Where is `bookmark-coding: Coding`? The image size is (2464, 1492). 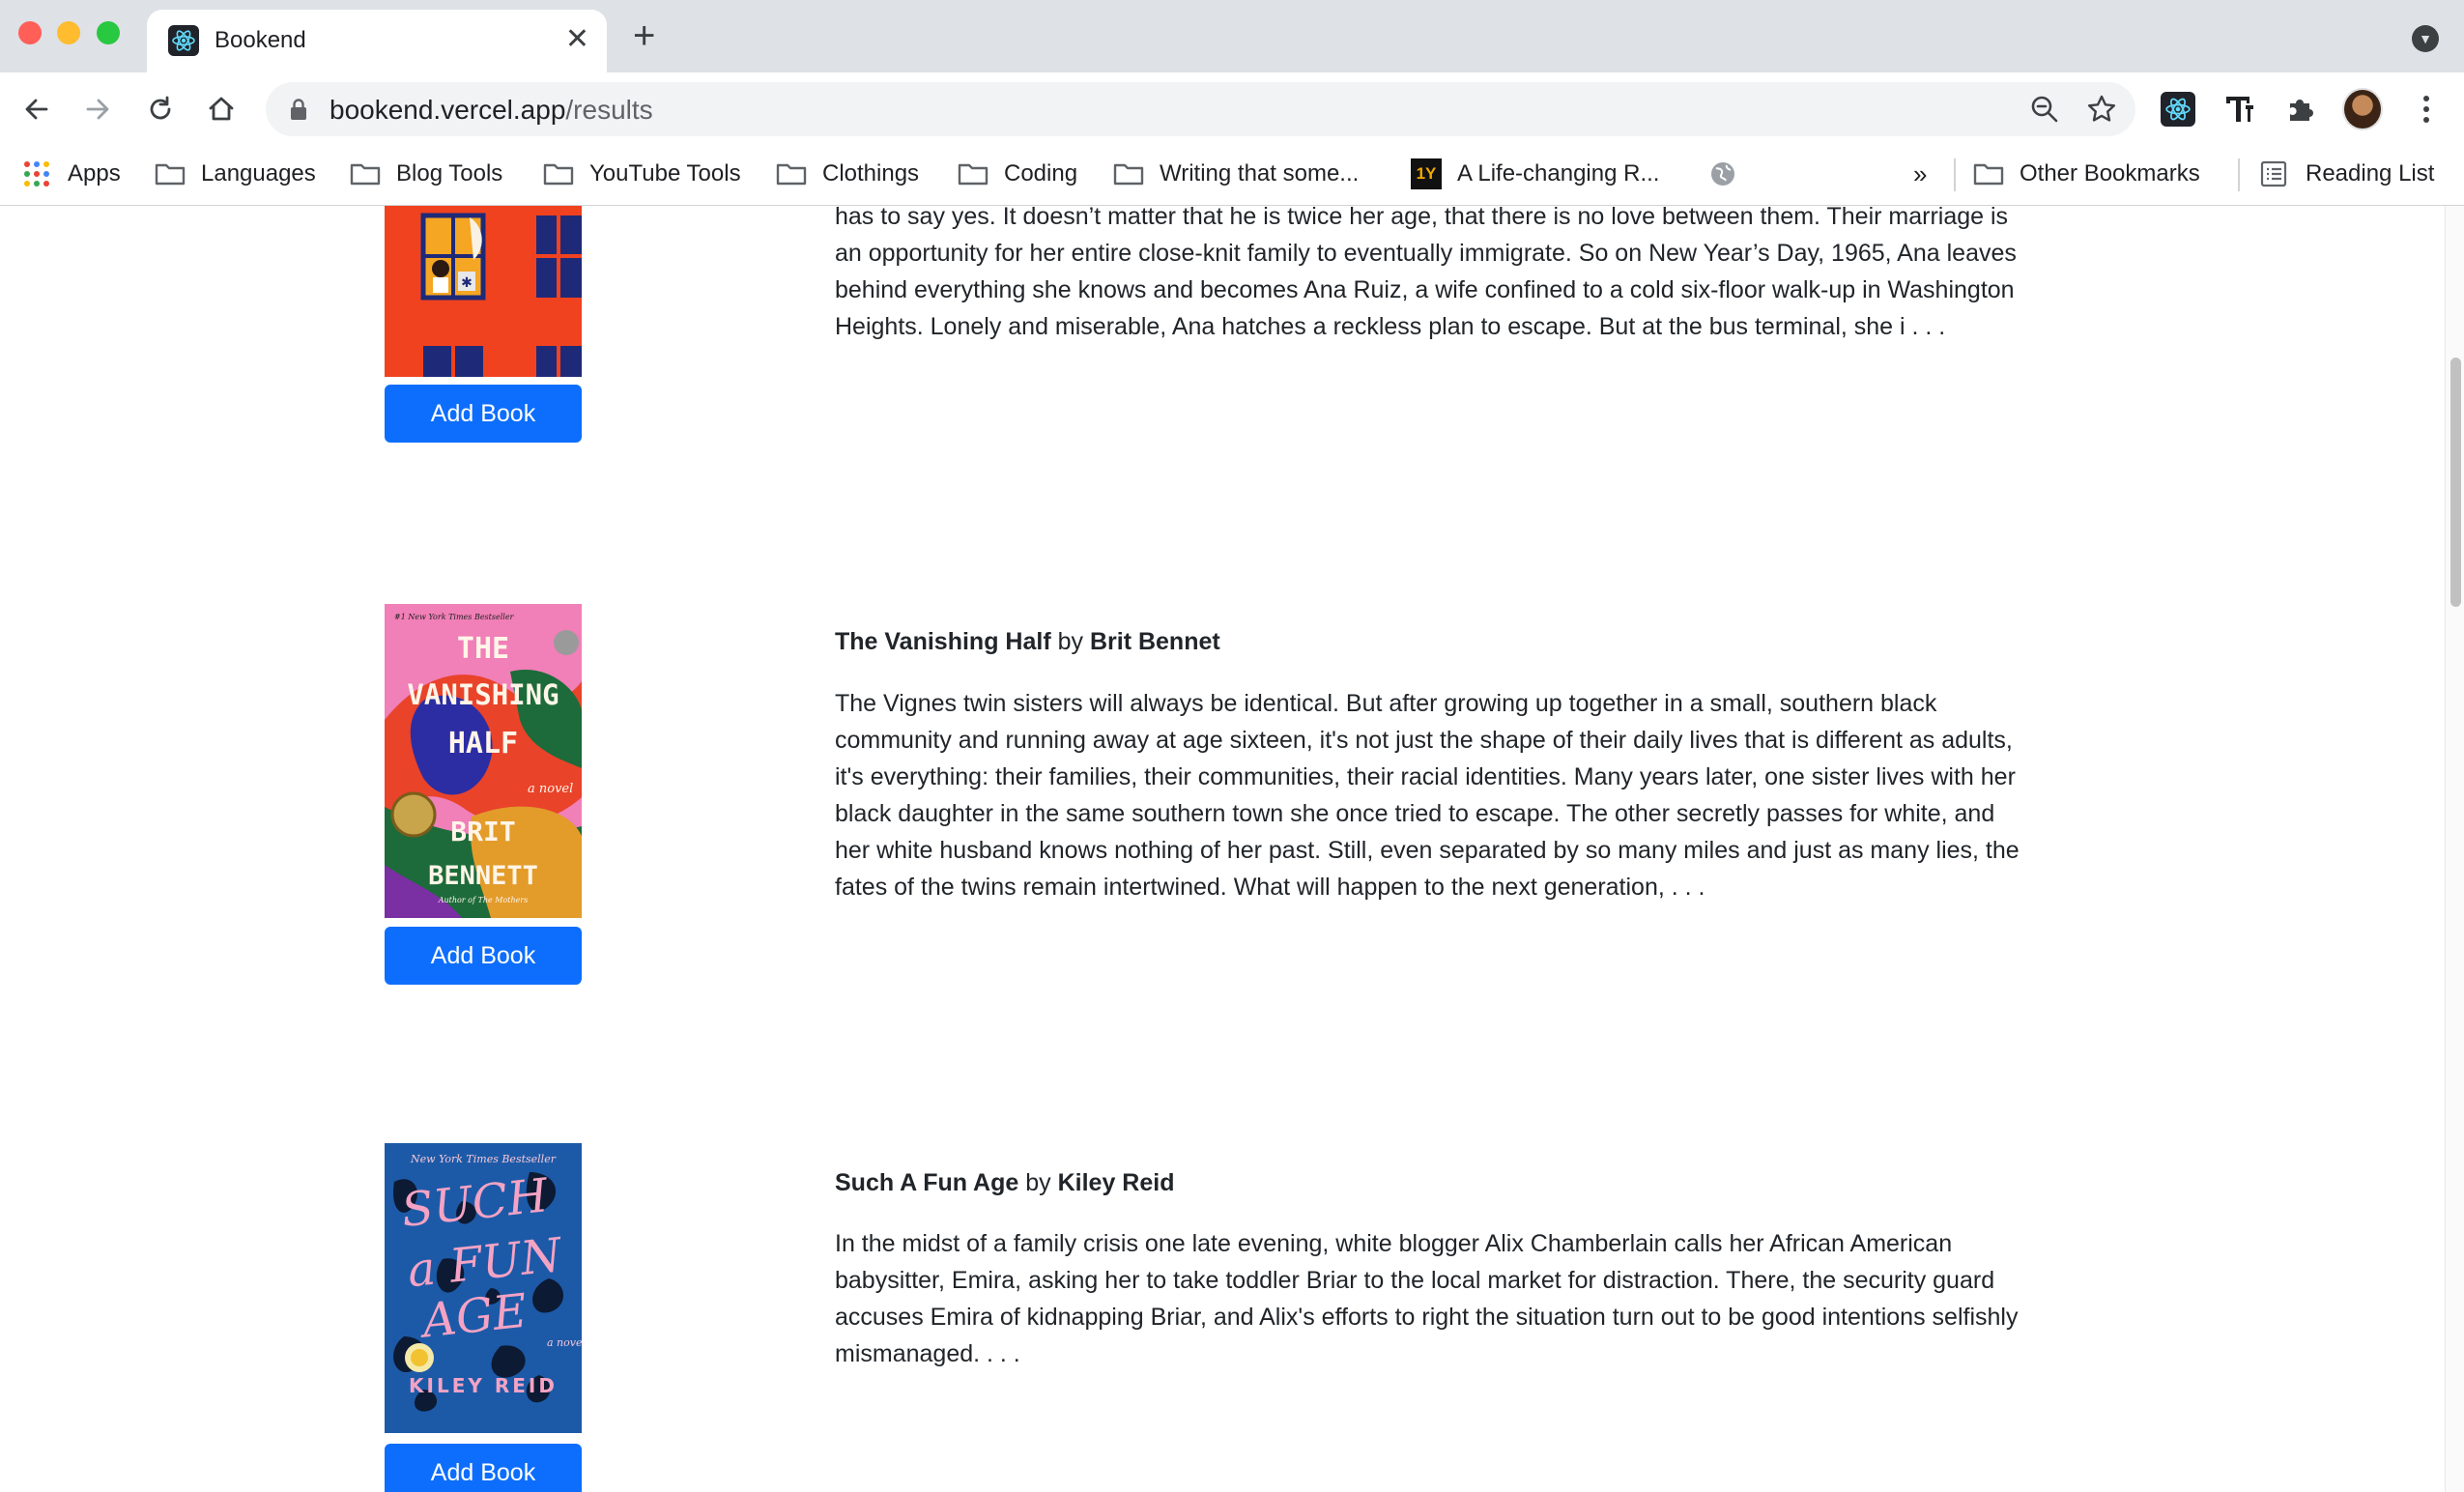 bookmark-coding: Coding is located at coordinates (1018, 174).